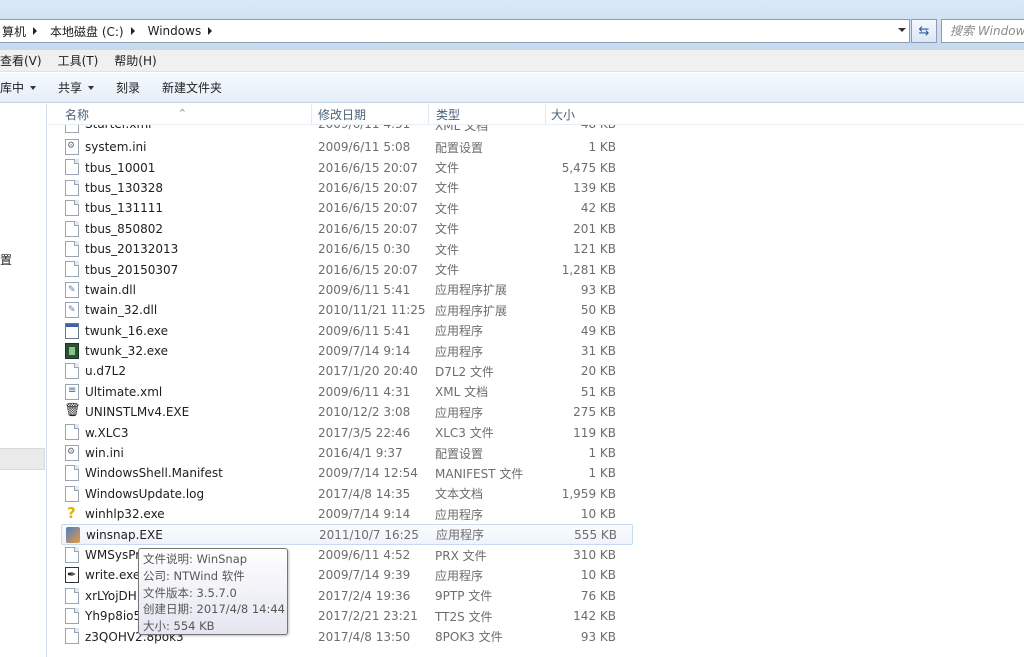 The width and height of the screenshot is (1024, 657). What do you see at coordinates (23, 87) in the screenshot?
I see `include-in-library-button: 库中` at bounding box center [23, 87].